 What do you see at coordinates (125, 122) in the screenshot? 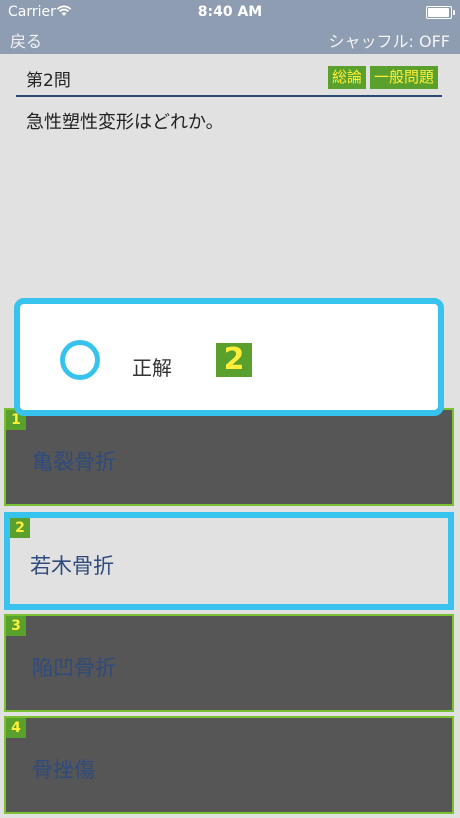
I see `question-text: 急性塑性変形はどれか。` at bounding box center [125, 122].